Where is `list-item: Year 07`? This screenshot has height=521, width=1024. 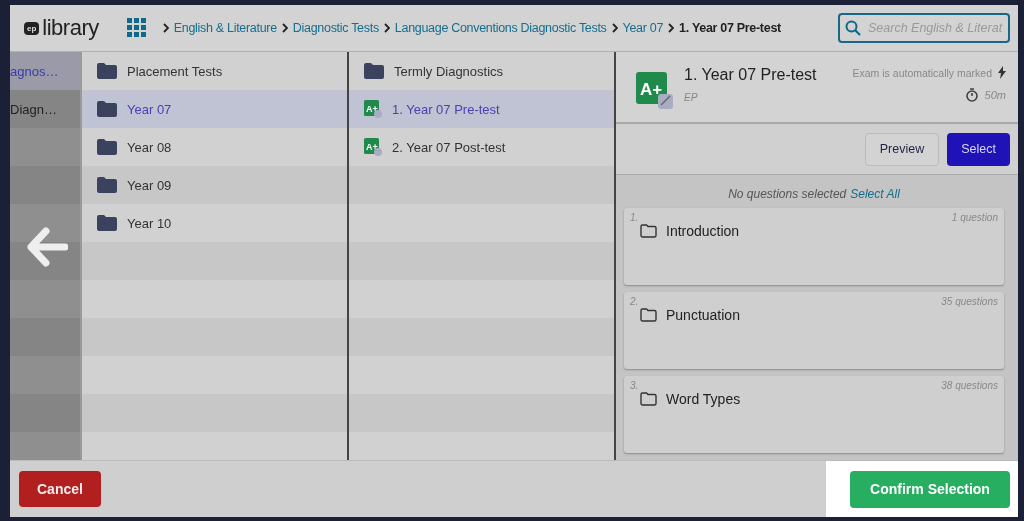 list-item: Year 07 is located at coordinates (214, 109).